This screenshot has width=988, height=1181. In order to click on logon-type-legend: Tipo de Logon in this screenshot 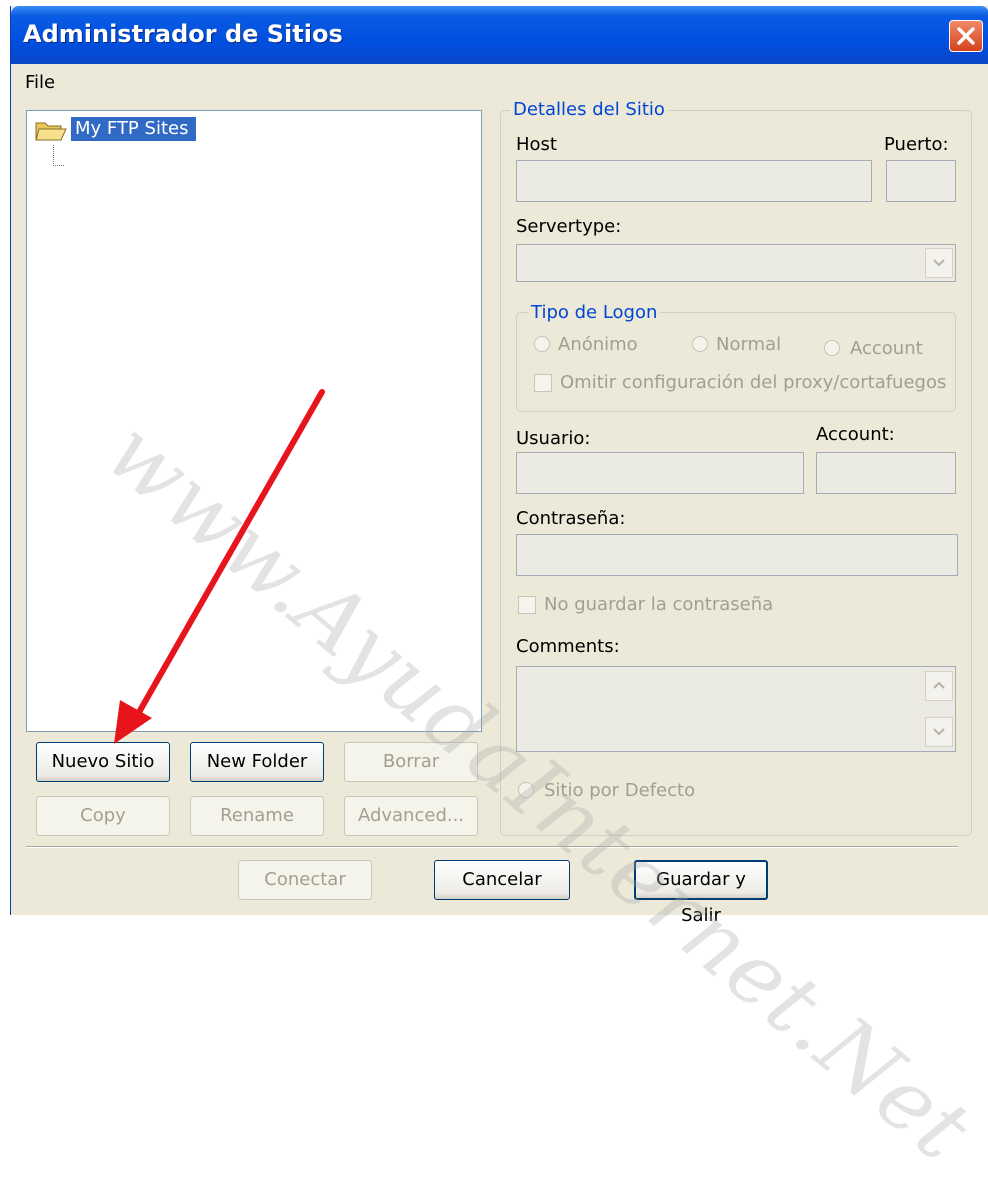, I will do `click(594, 312)`.